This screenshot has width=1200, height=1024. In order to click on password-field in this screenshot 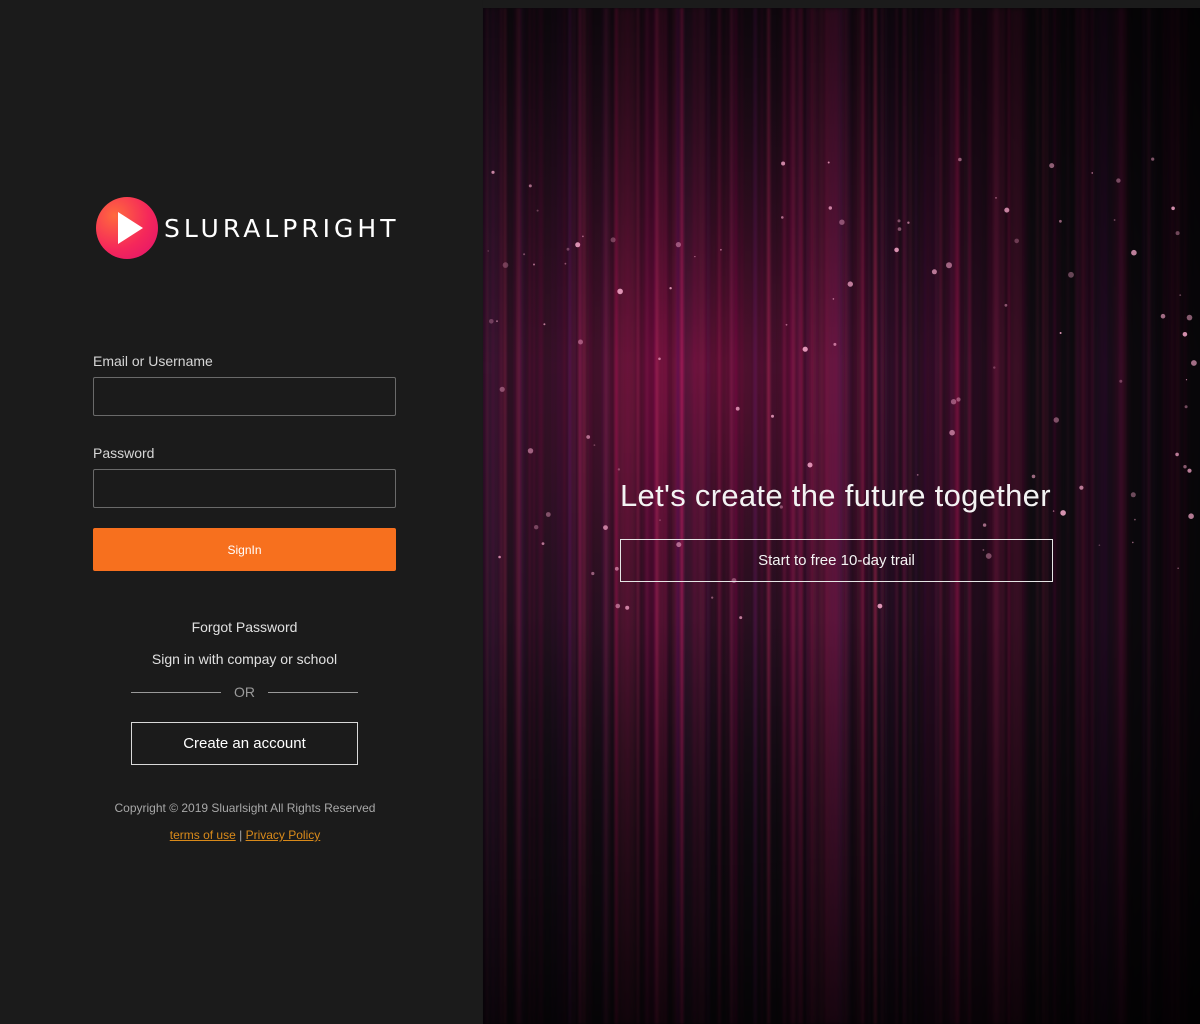, I will do `click(244, 488)`.